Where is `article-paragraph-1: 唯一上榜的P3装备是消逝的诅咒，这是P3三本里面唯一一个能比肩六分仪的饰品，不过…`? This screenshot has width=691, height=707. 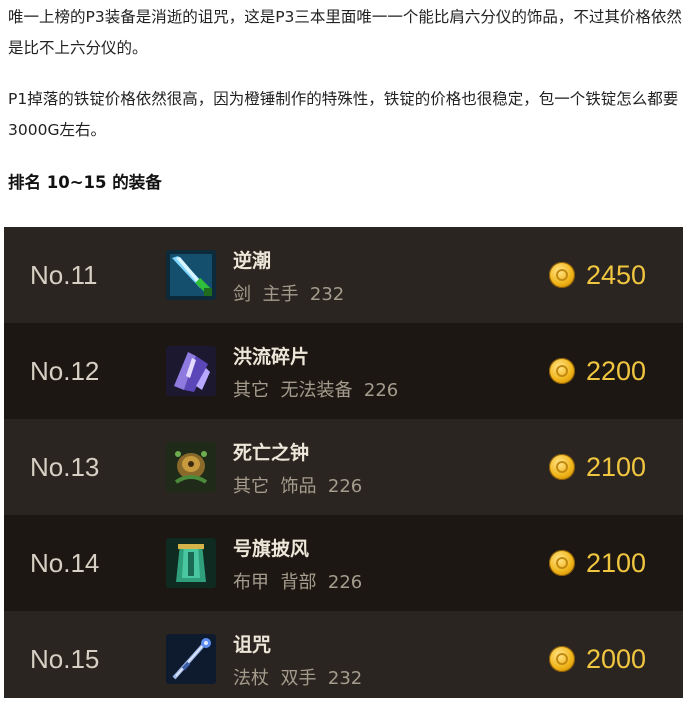
article-paragraph-1: 唯一上榜的P3装备是消逝的诅咒，这是P3三本里面唯一一个能比肩六分仪的饰品，不过… is located at coordinates (345, 32).